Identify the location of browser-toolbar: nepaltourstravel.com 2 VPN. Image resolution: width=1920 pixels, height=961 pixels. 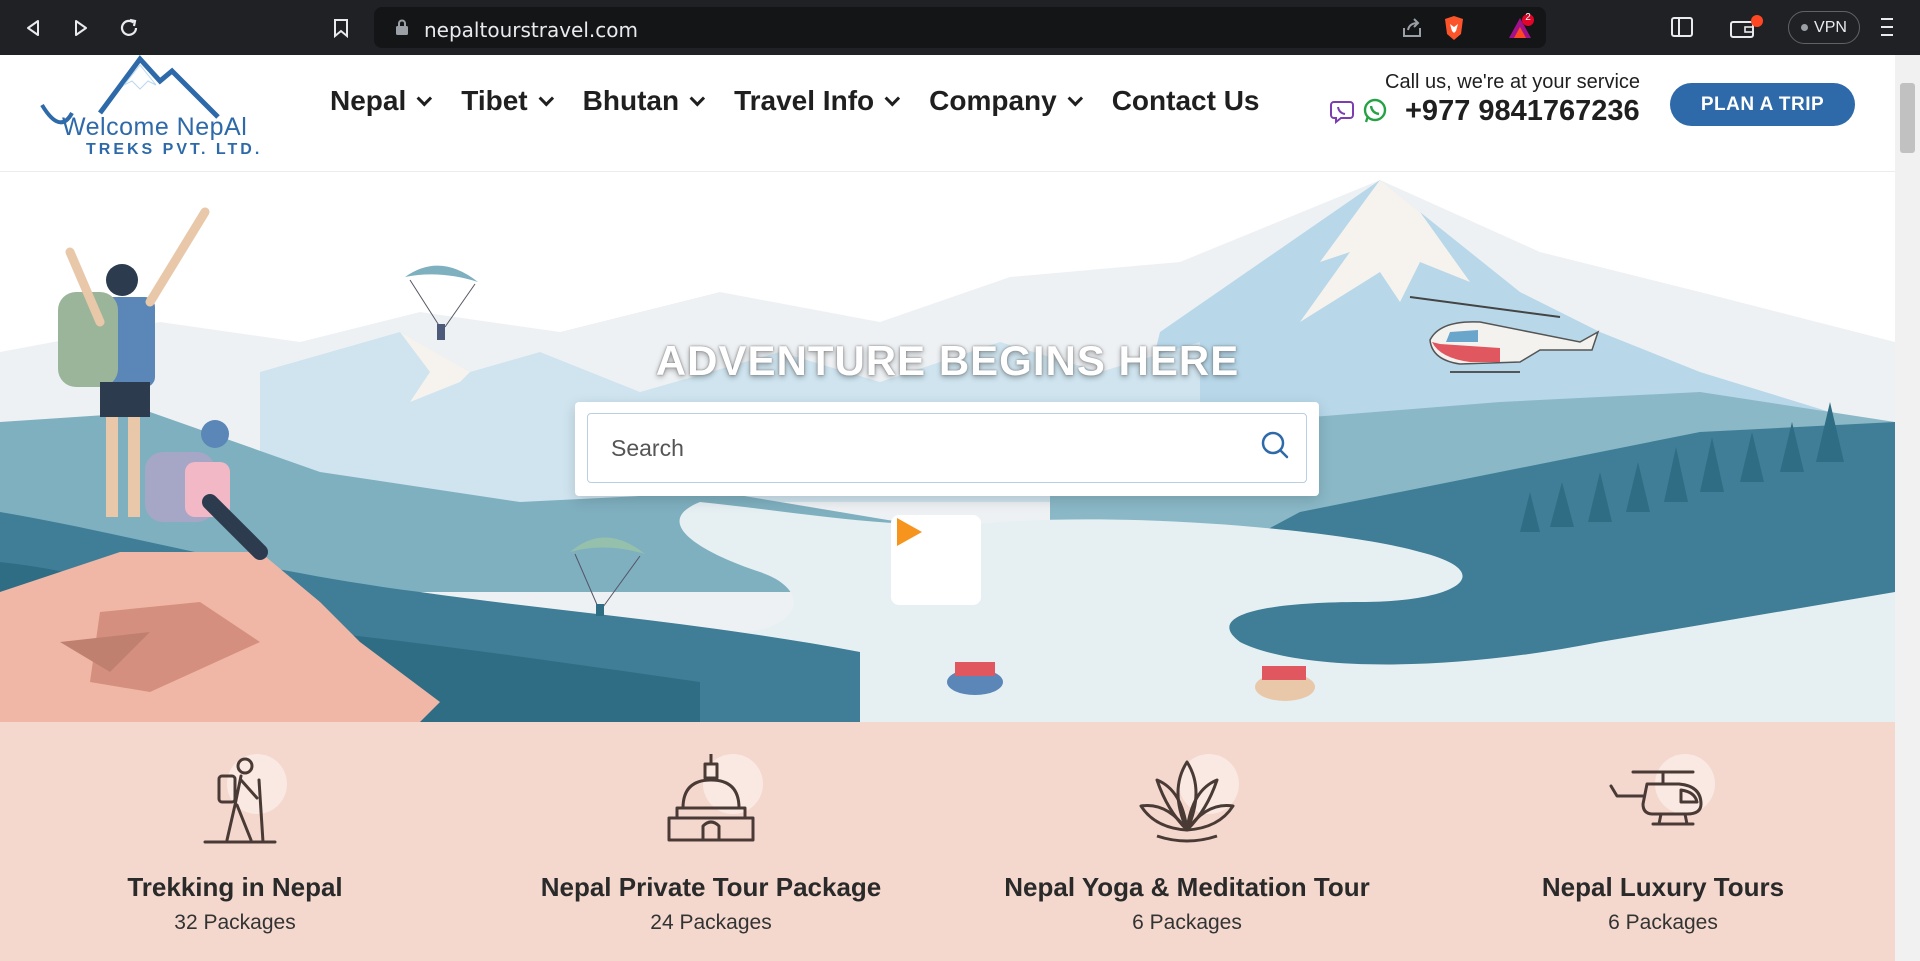
(960, 27).